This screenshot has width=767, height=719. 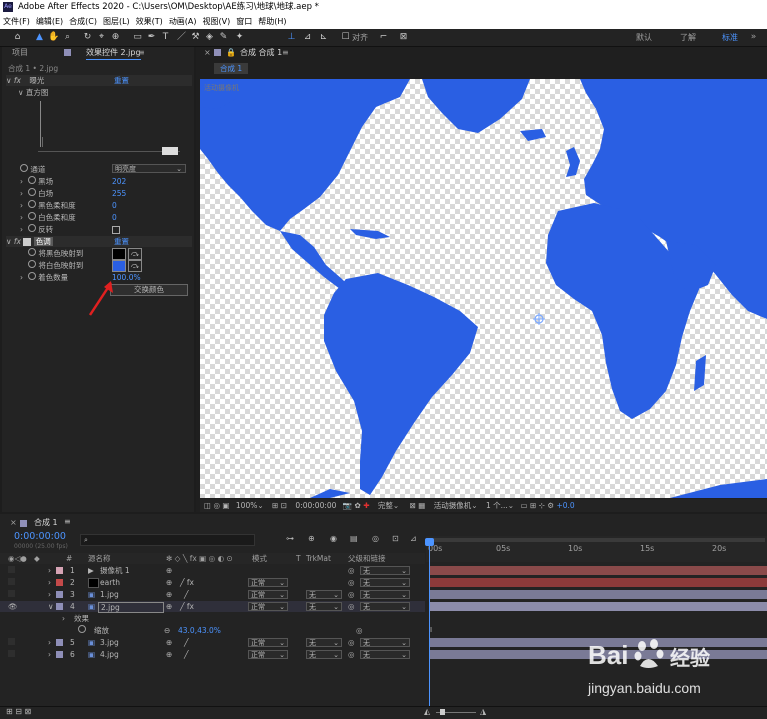 I want to click on menu-file: 文件(F), so click(x=16, y=21).